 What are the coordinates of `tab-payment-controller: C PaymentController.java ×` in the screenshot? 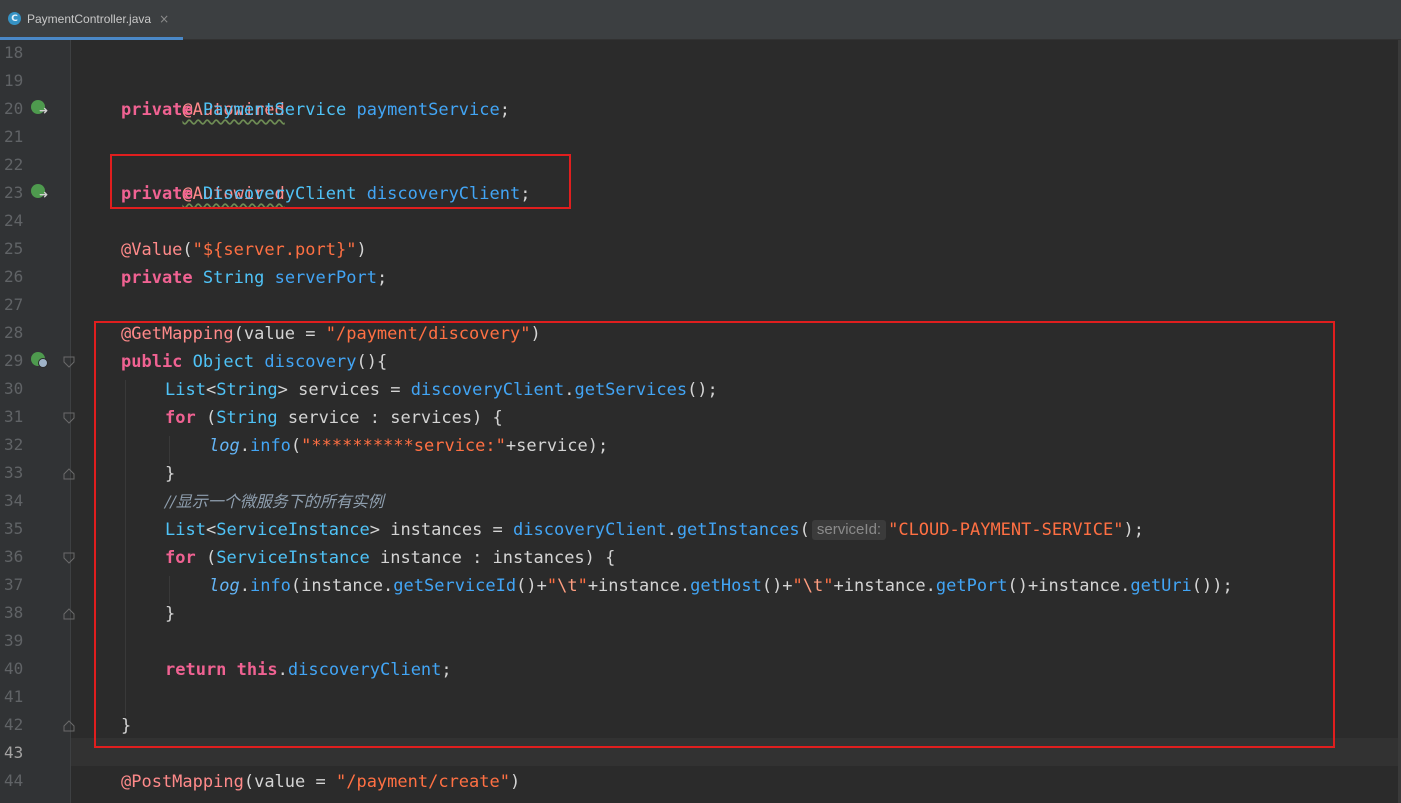 It's located at (91, 20).